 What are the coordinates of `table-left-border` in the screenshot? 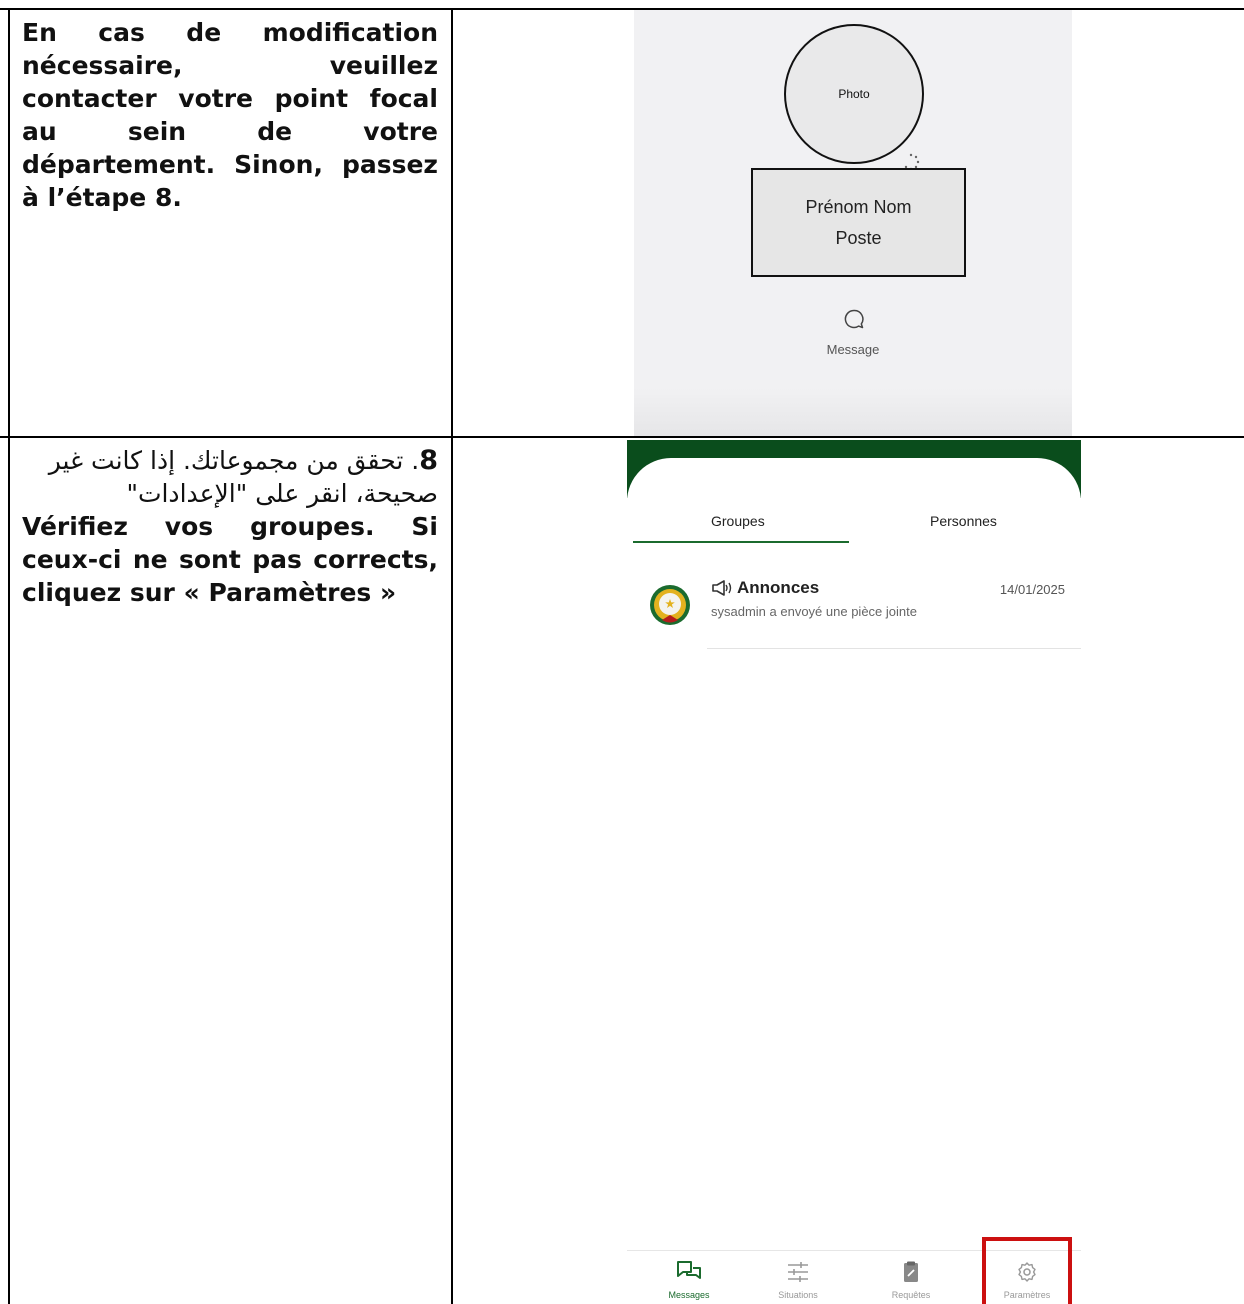 It's located at (9, 656).